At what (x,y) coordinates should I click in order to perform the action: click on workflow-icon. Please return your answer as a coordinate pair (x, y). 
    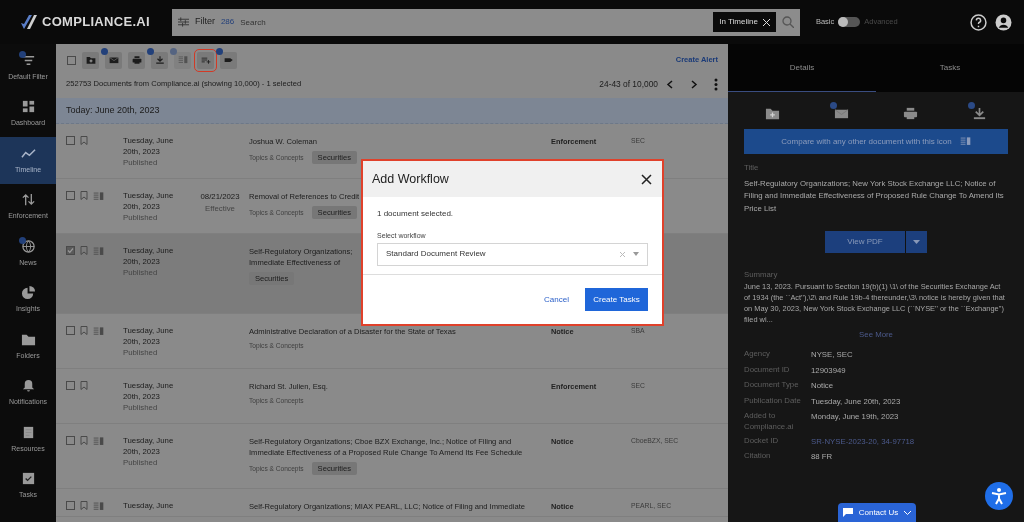
    Looking at the image, I should click on (205, 60).